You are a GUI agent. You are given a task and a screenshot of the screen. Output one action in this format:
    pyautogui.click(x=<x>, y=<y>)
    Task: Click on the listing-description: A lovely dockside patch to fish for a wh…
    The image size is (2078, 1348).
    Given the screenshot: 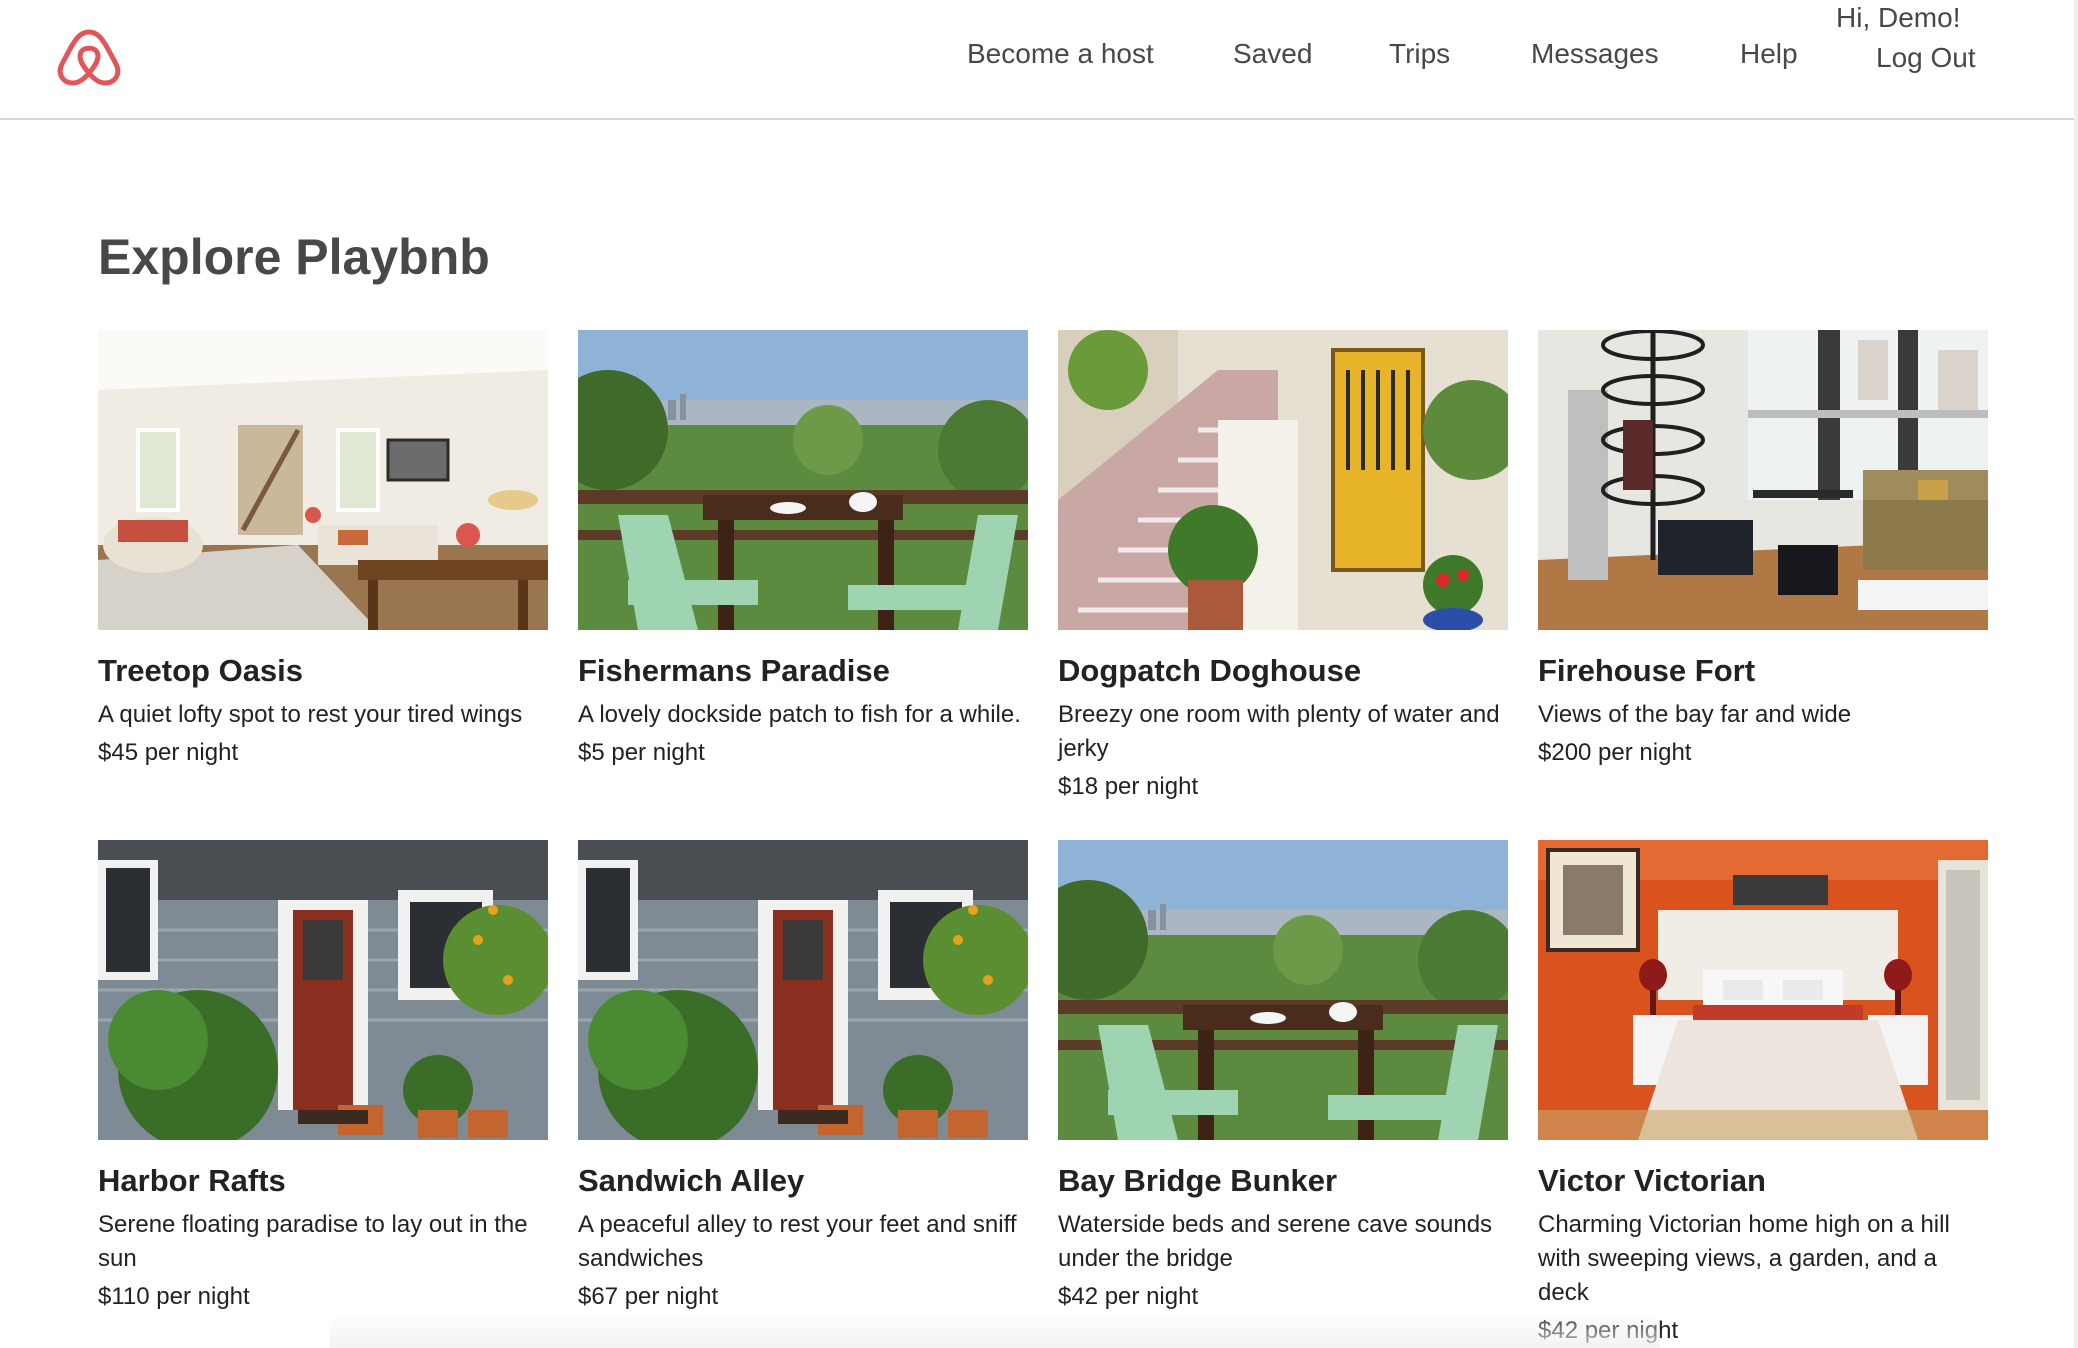 What is the action you would take?
    pyautogui.click(x=799, y=714)
    